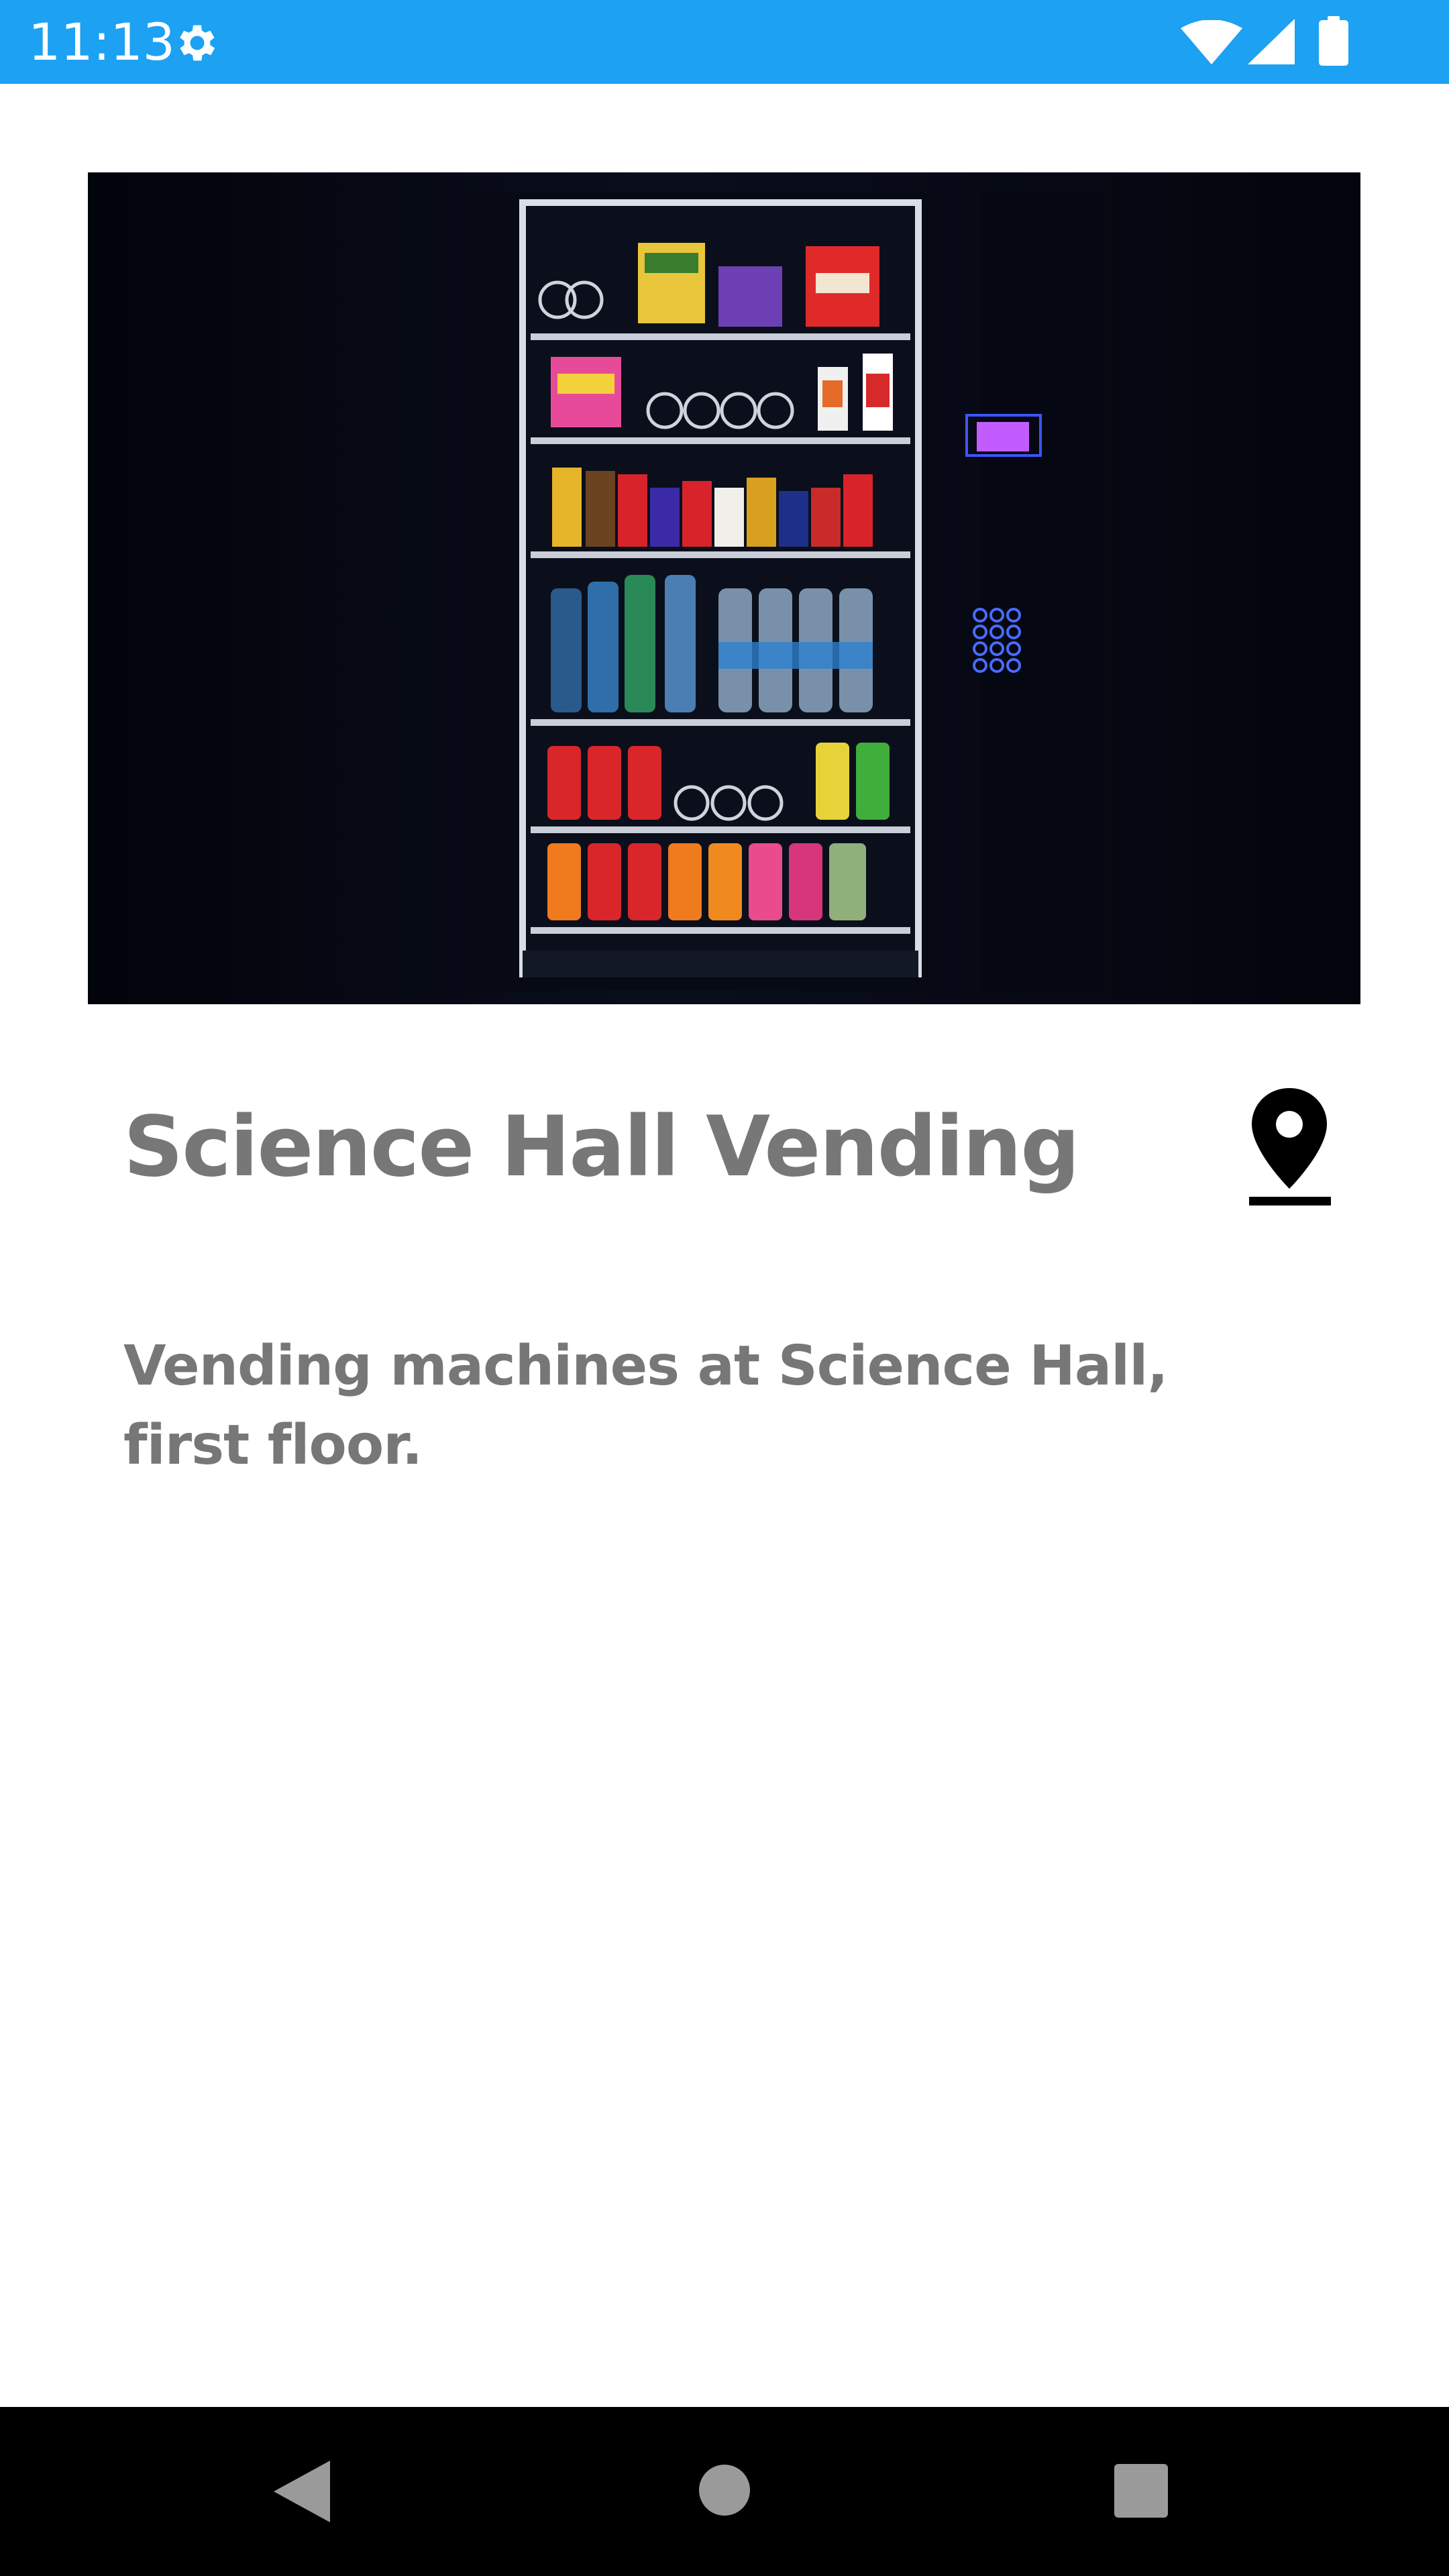  What do you see at coordinates (197, 43) in the screenshot?
I see `gear-icon` at bounding box center [197, 43].